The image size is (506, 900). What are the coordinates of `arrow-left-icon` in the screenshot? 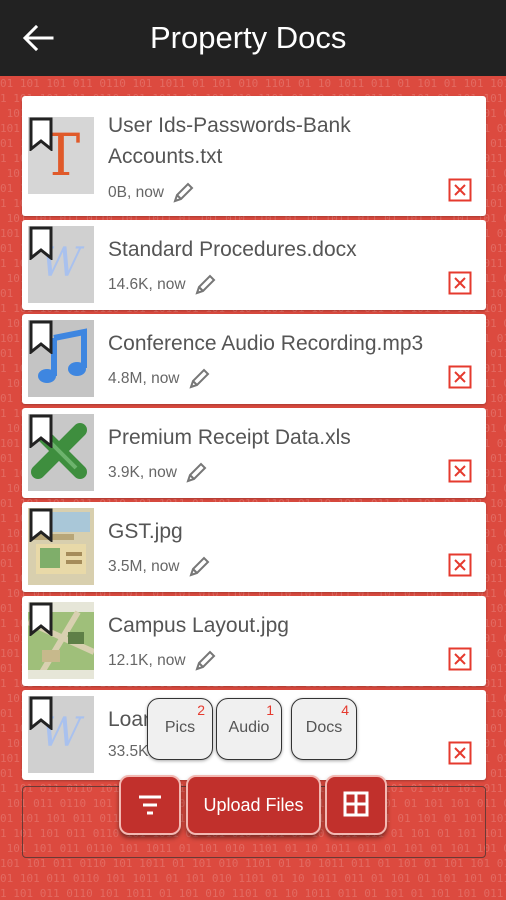 It's located at (38, 38).